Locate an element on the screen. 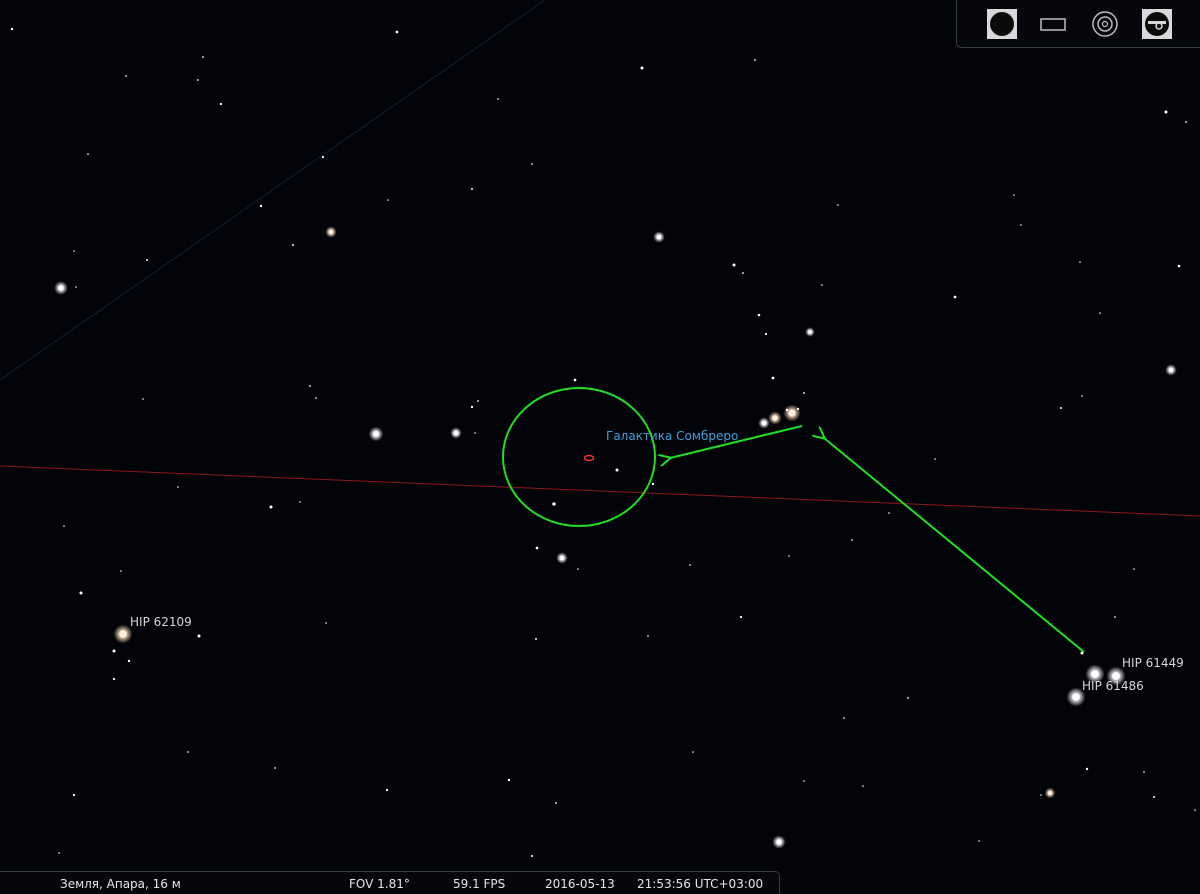  rectangle-fov-button is located at coordinates (1053, 24).